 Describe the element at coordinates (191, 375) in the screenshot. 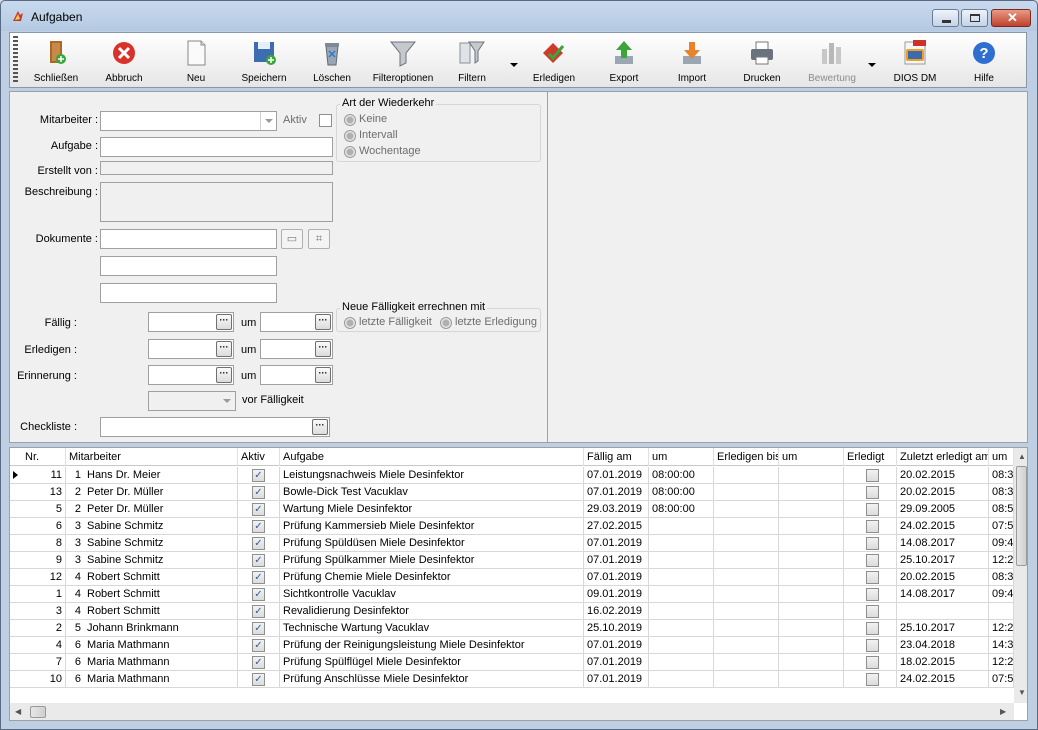

I see `reminder-date-input: ···` at that location.